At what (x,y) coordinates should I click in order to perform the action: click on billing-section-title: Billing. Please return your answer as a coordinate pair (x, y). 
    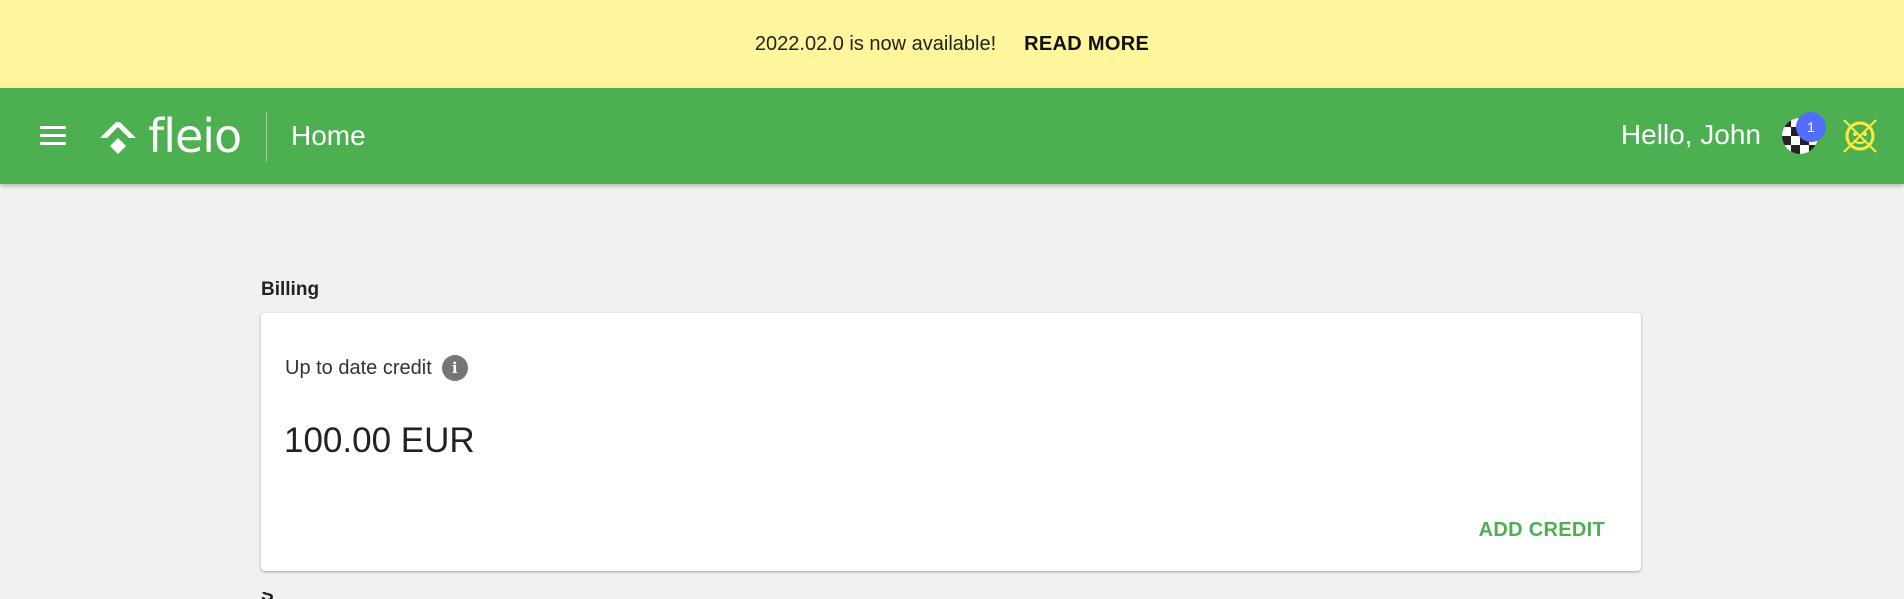
    Looking at the image, I should click on (290, 289).